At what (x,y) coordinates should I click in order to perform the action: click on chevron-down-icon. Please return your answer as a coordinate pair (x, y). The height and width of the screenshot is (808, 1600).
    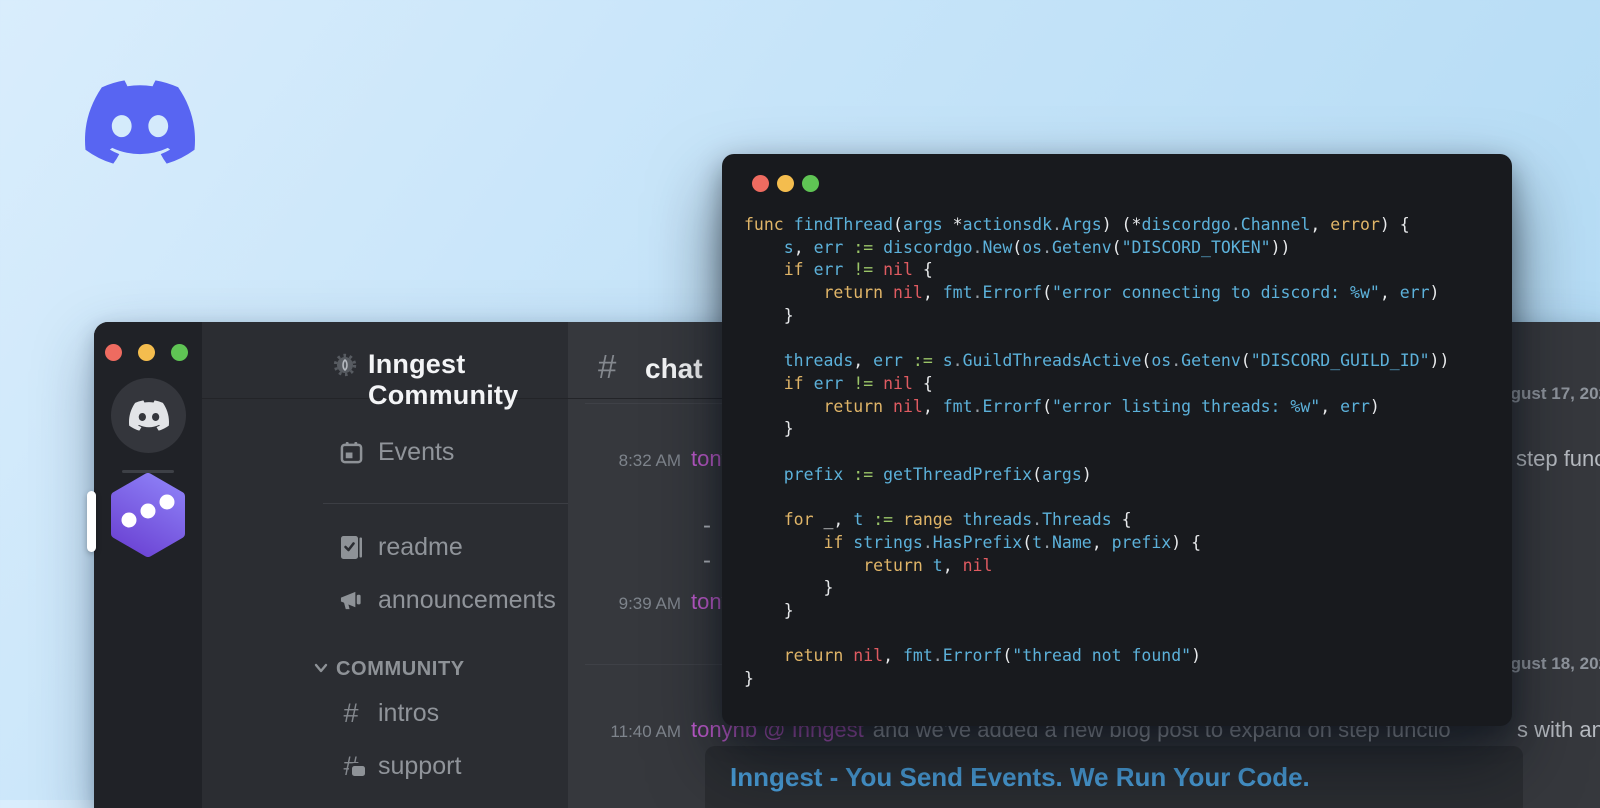
    Looking at the image, I should click on (321, 668).